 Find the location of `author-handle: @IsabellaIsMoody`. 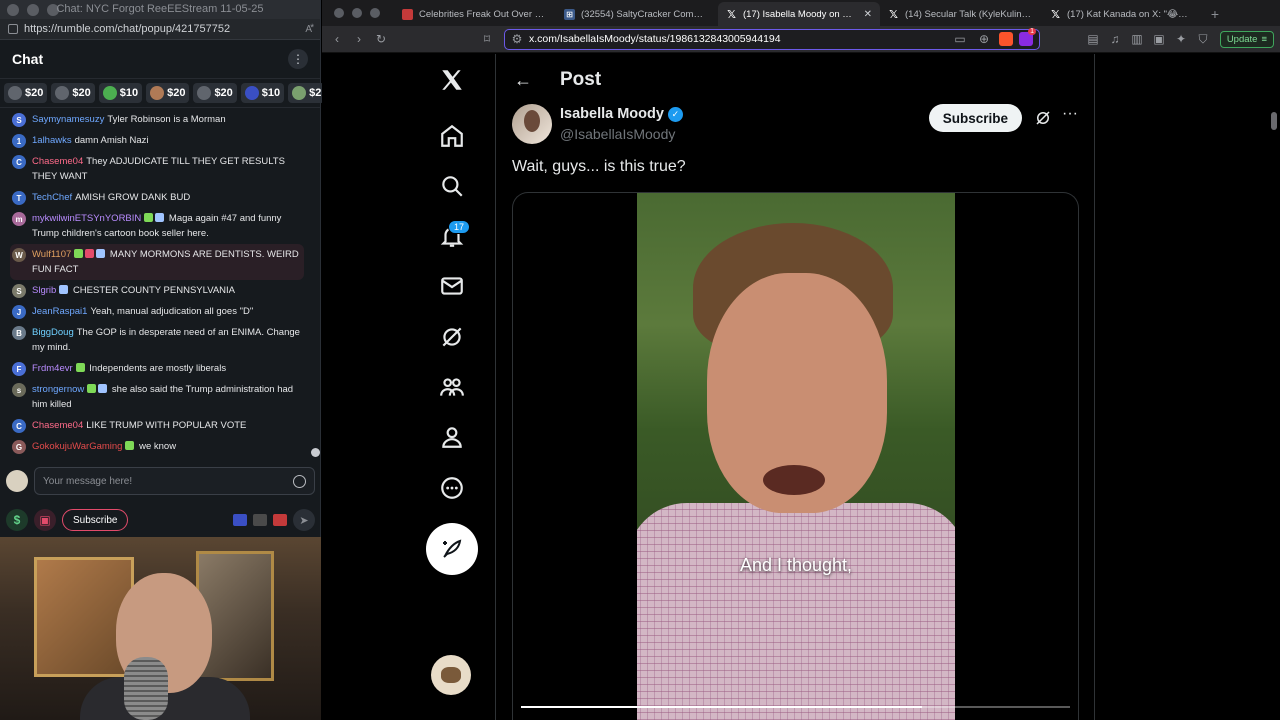

author-handle: @IsabellaIsMoody is located at coordinates (617, 134).